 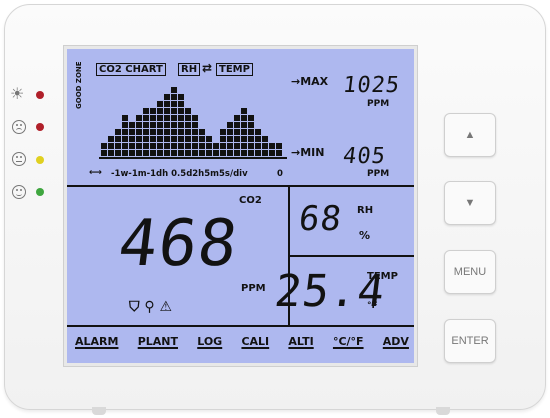 I want to click on menu-units: °C/°F, so click(x=348, y=341).